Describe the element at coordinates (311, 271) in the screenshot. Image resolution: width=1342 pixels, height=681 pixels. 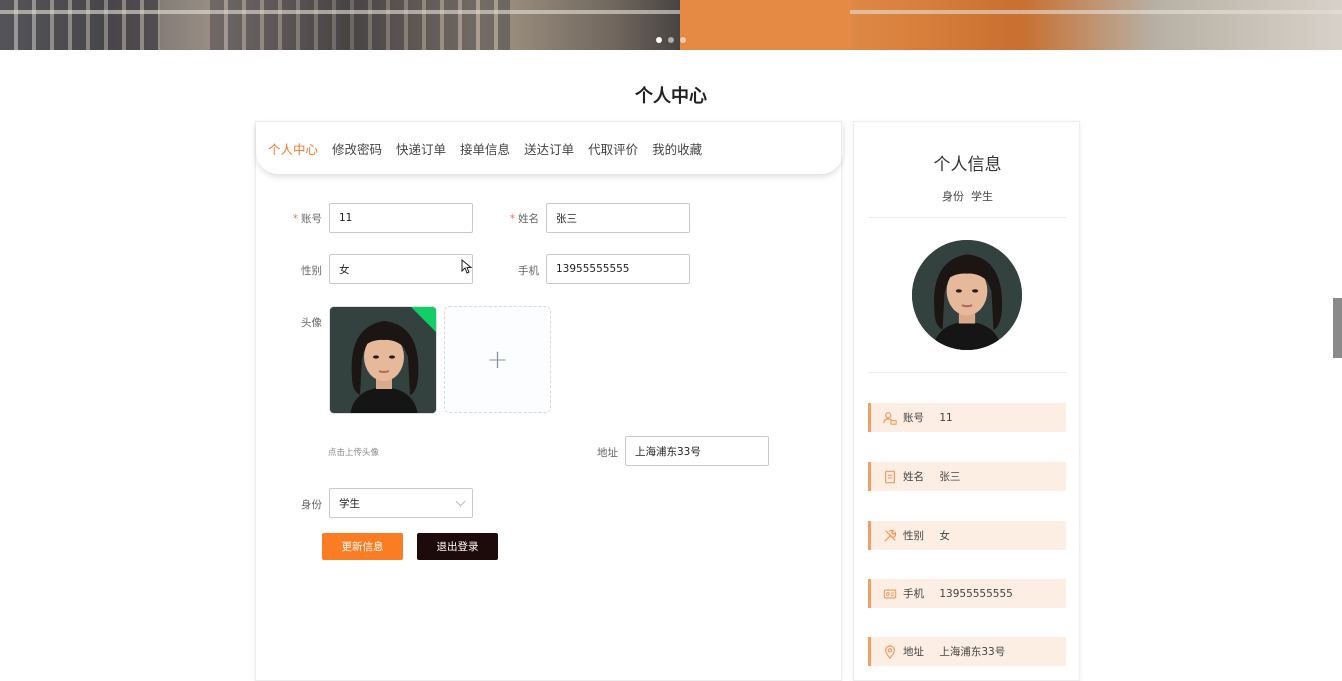
I see `gender-label: 性别` at that location.